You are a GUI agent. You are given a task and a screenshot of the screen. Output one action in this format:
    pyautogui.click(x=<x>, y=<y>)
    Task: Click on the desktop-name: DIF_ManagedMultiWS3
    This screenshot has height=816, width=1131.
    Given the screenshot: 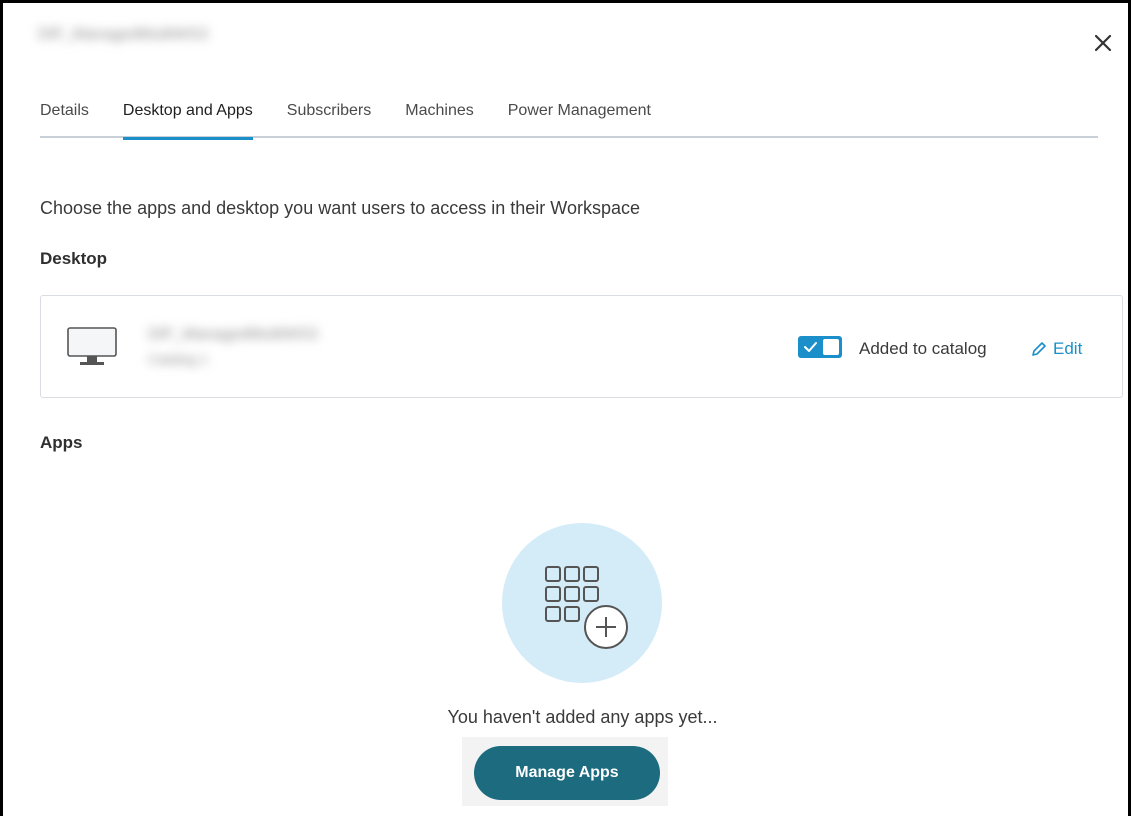 What is the action you would take?
    pyautogui.click(x=278, y=335)
    